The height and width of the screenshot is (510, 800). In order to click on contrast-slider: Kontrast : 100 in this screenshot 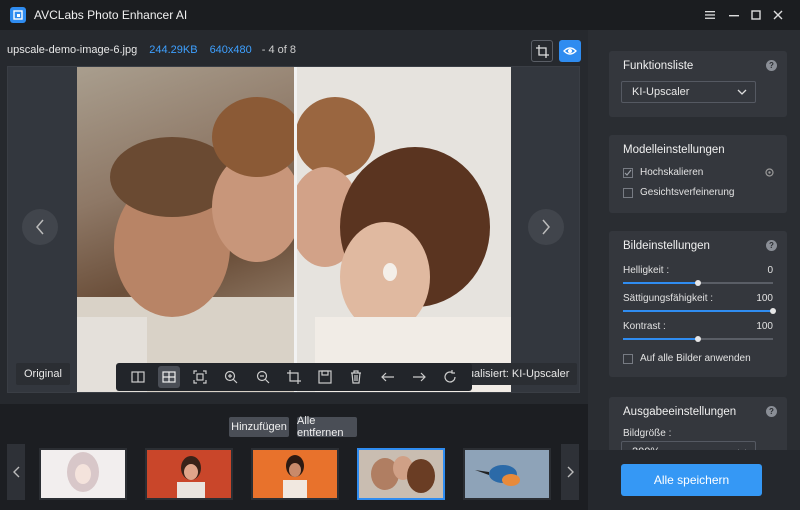, I will do `click(698, 331)`.